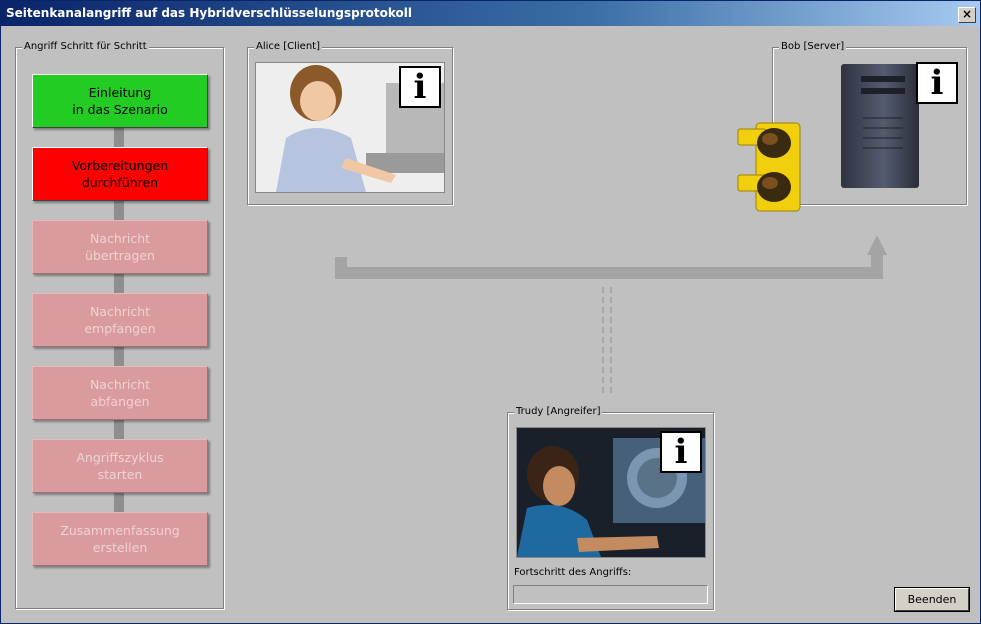 This screenshot has height=624, width=981. Describe the element at coordinates (120, 320) in the screenshot. I see `step-button-receive-message: Nachricht empfangen` at that location.